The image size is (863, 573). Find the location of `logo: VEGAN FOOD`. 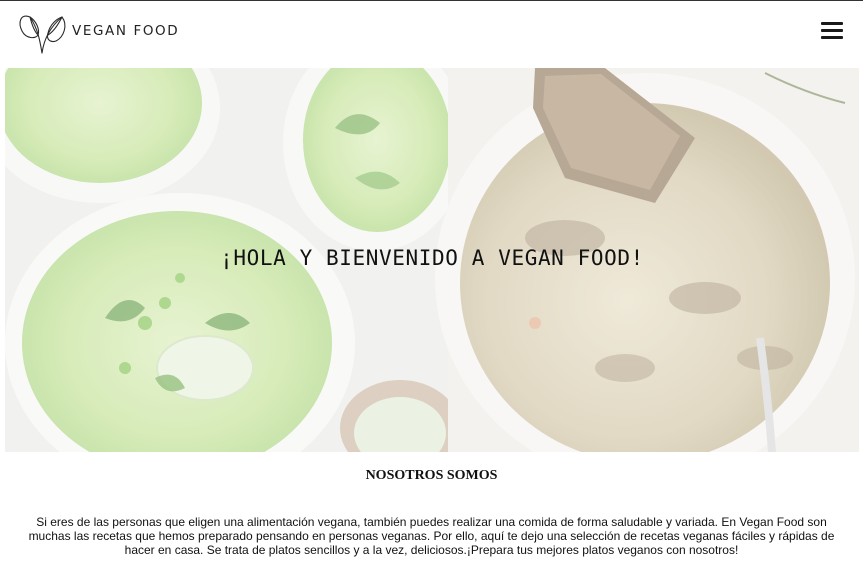

logo: VEGAN FOOD is located at coordinates (97, 30).